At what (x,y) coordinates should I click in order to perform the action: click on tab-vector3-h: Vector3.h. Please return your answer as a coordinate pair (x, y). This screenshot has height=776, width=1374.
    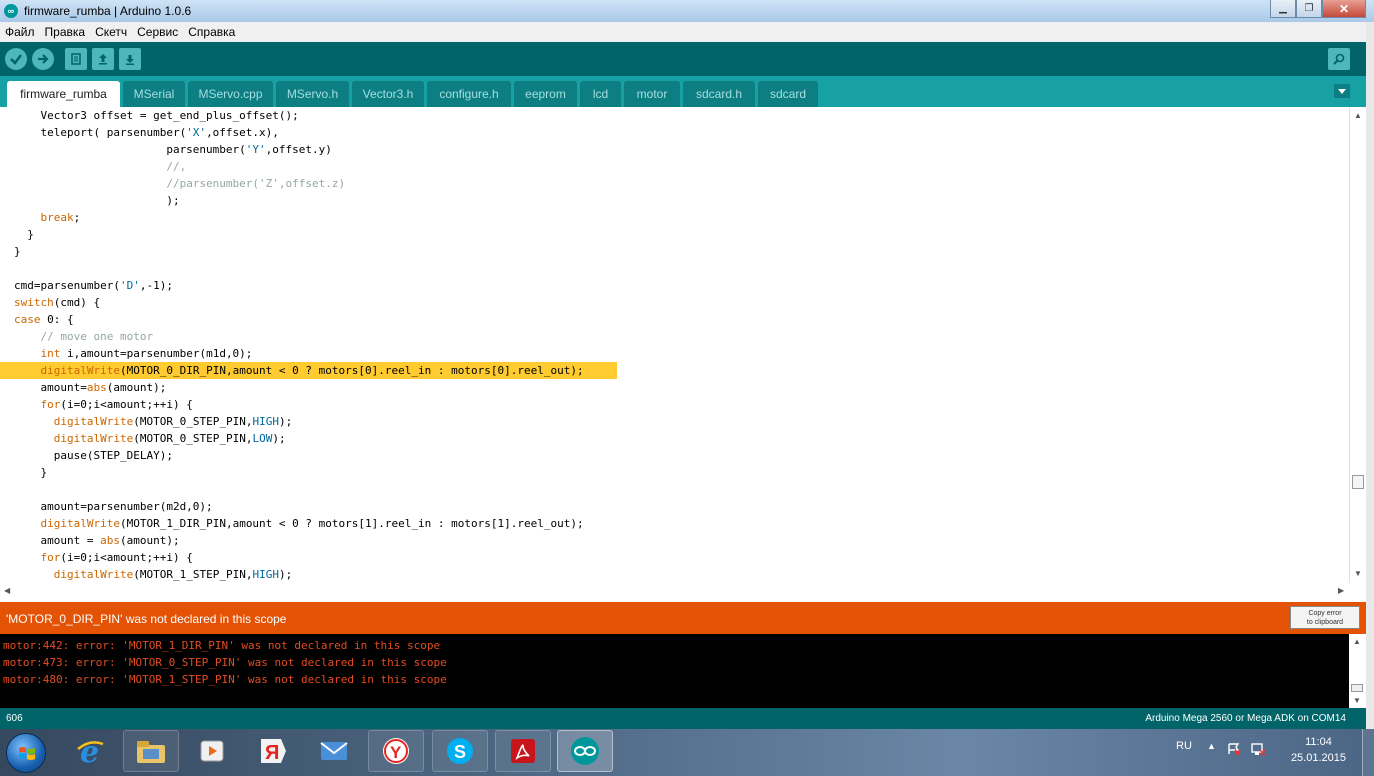
    Looking at the image, I should click on (388, 94).